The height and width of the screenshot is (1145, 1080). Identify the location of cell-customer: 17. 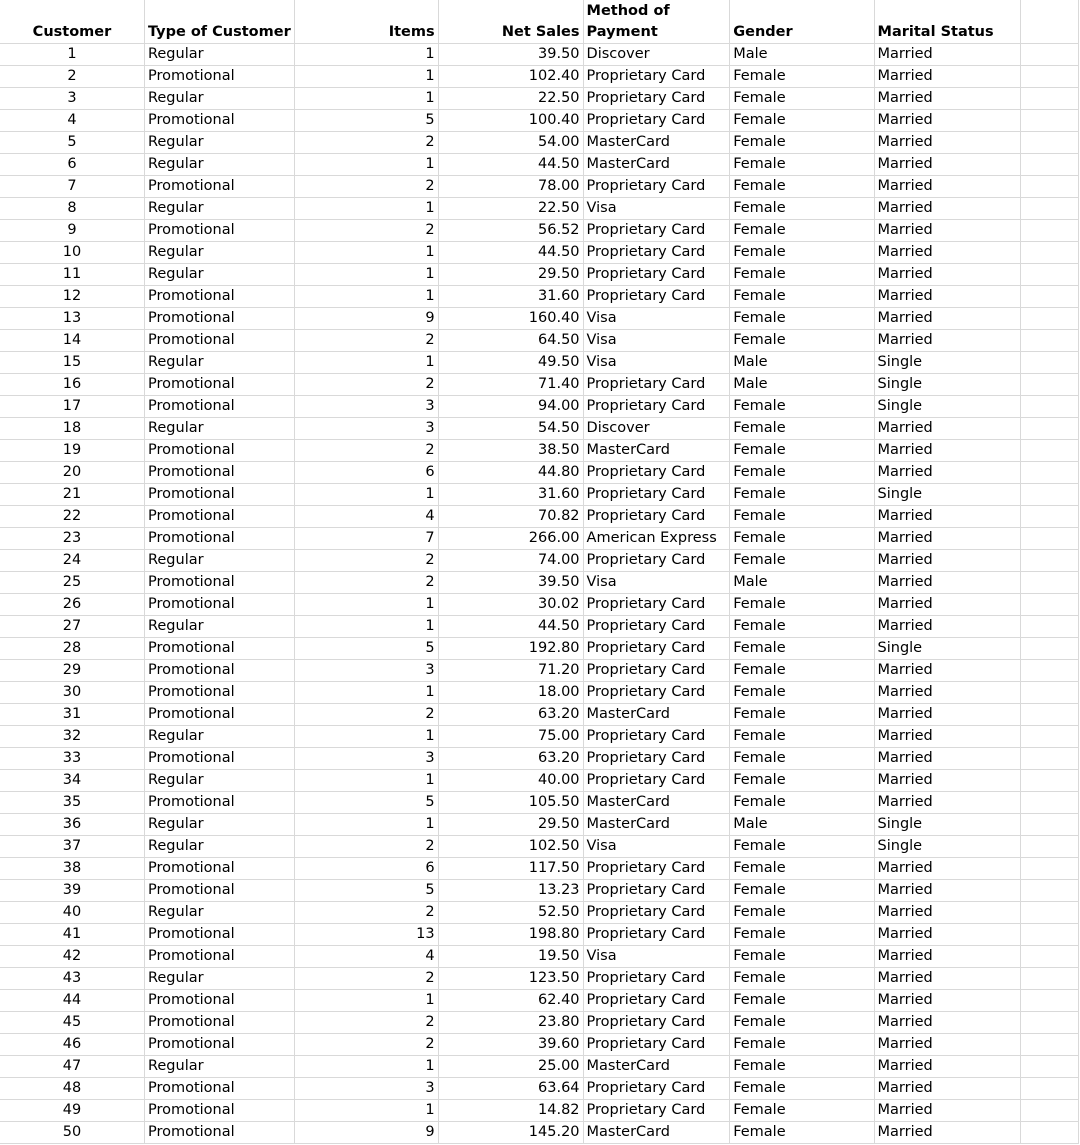
(72, 406).